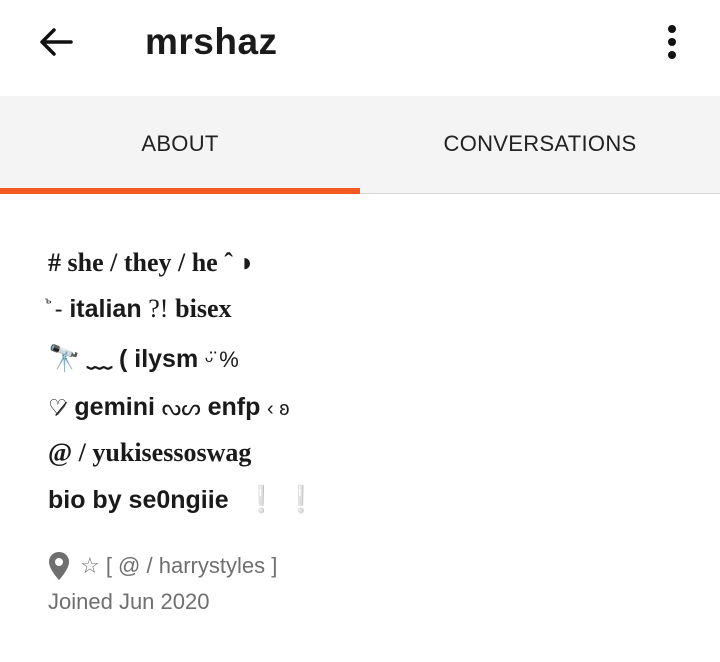 This screenshot has width=720, height=662. What do you see at coordinates (152, 262) in the screenshot?
I see `bio-pronouns-text: # she / they / he ˆ ◗` at bounding box center [152, 262].